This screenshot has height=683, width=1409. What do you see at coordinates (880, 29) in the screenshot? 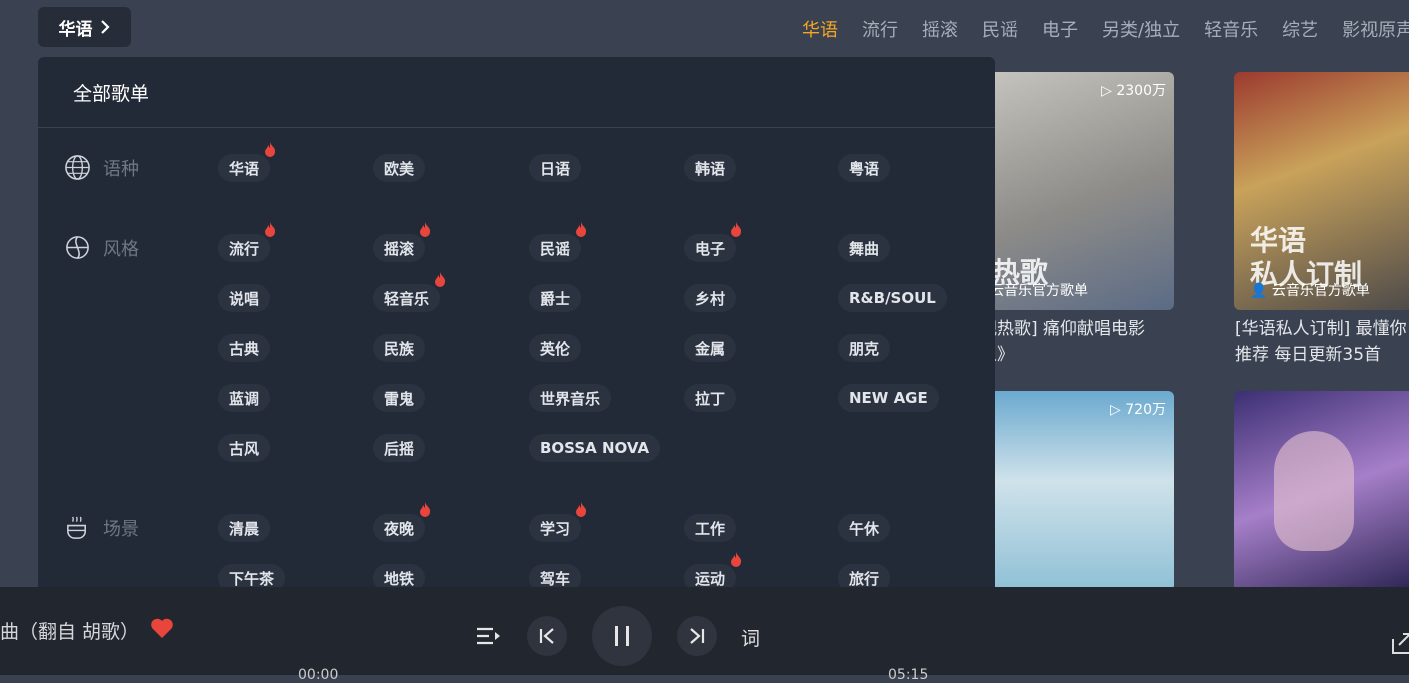
I see `nav-item: 流行` at bounding box center [880, 29].